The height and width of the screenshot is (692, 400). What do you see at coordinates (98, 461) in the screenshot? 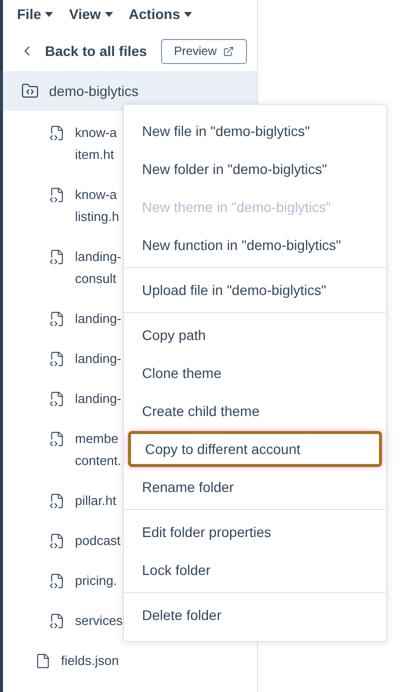
I see `file-name: content.` at bounding box center [98, 461].